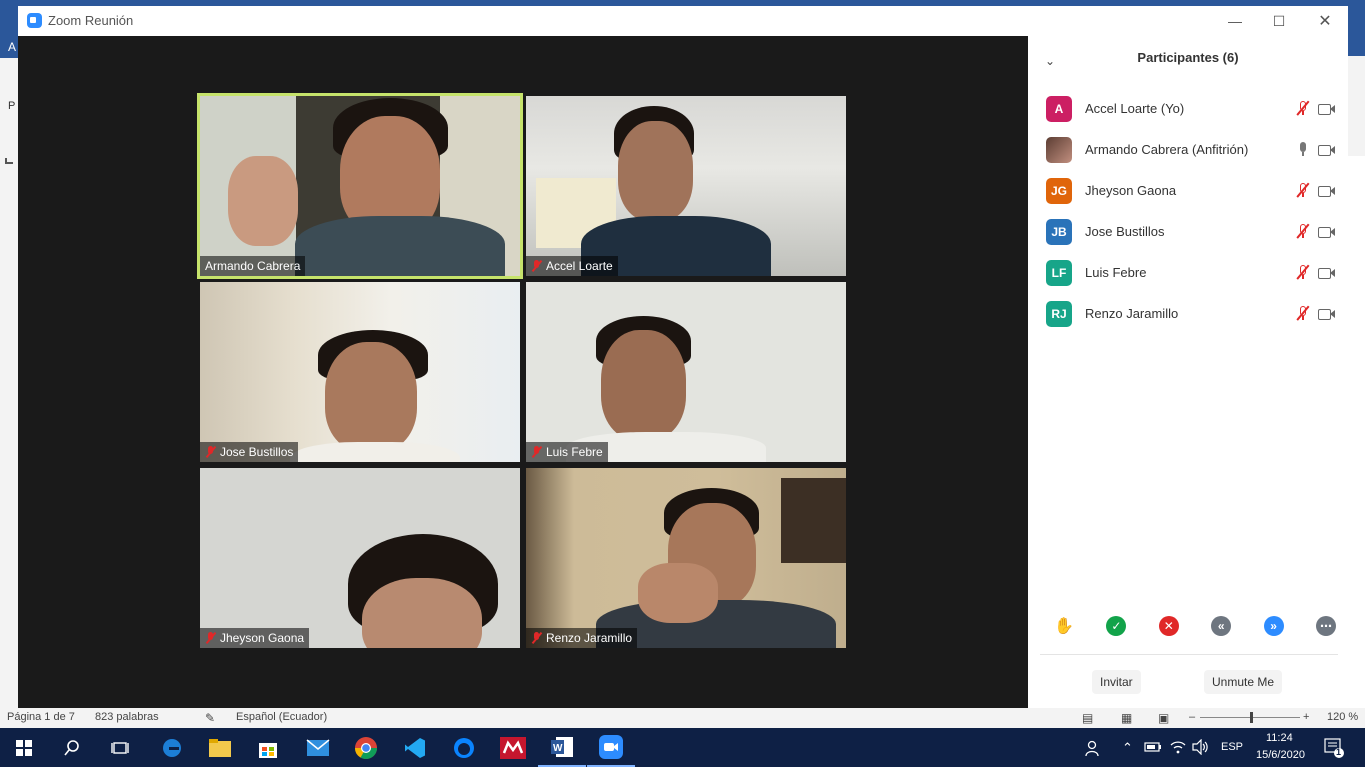  What do you see at coordinates (1116, 682) in the screenshot?
I see `invite-button: Invitar` at bounding box center [1116, 682].